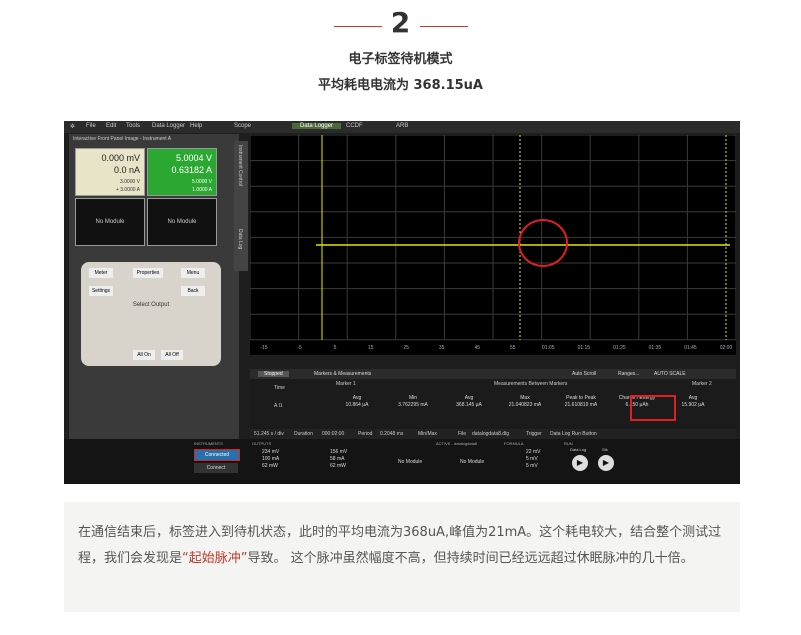 The image size is (801, 635). I want to click on data-log-label: Data Log, so click(578, 449).